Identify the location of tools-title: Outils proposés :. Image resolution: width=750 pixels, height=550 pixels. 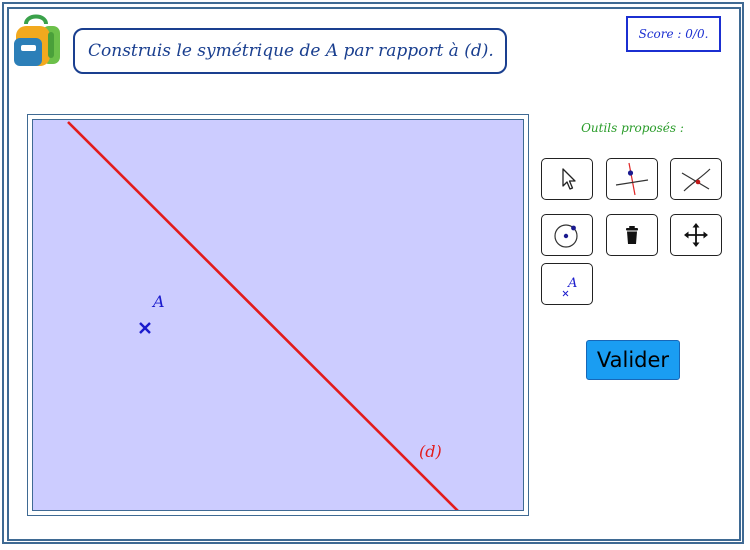
(632, 128).